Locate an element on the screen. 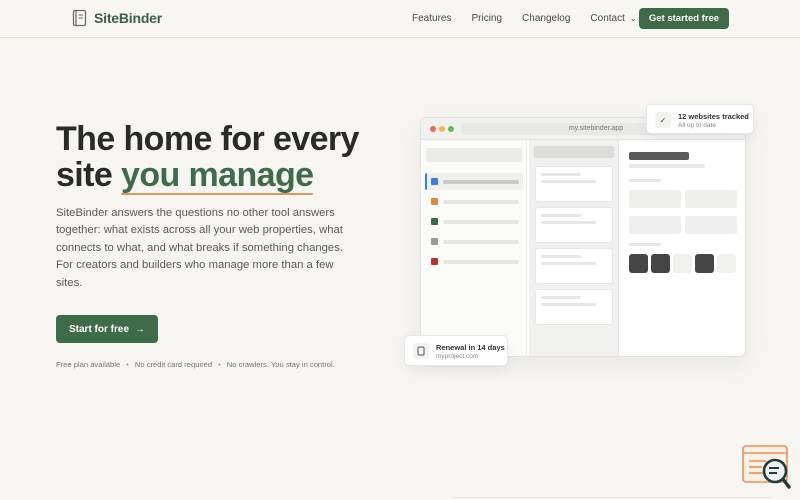 Image resolution: width=800 pixels, height=500 pixels. nav-links: Features Pricing Changelog Contact ⌄ is located at coordinates (534, 18).